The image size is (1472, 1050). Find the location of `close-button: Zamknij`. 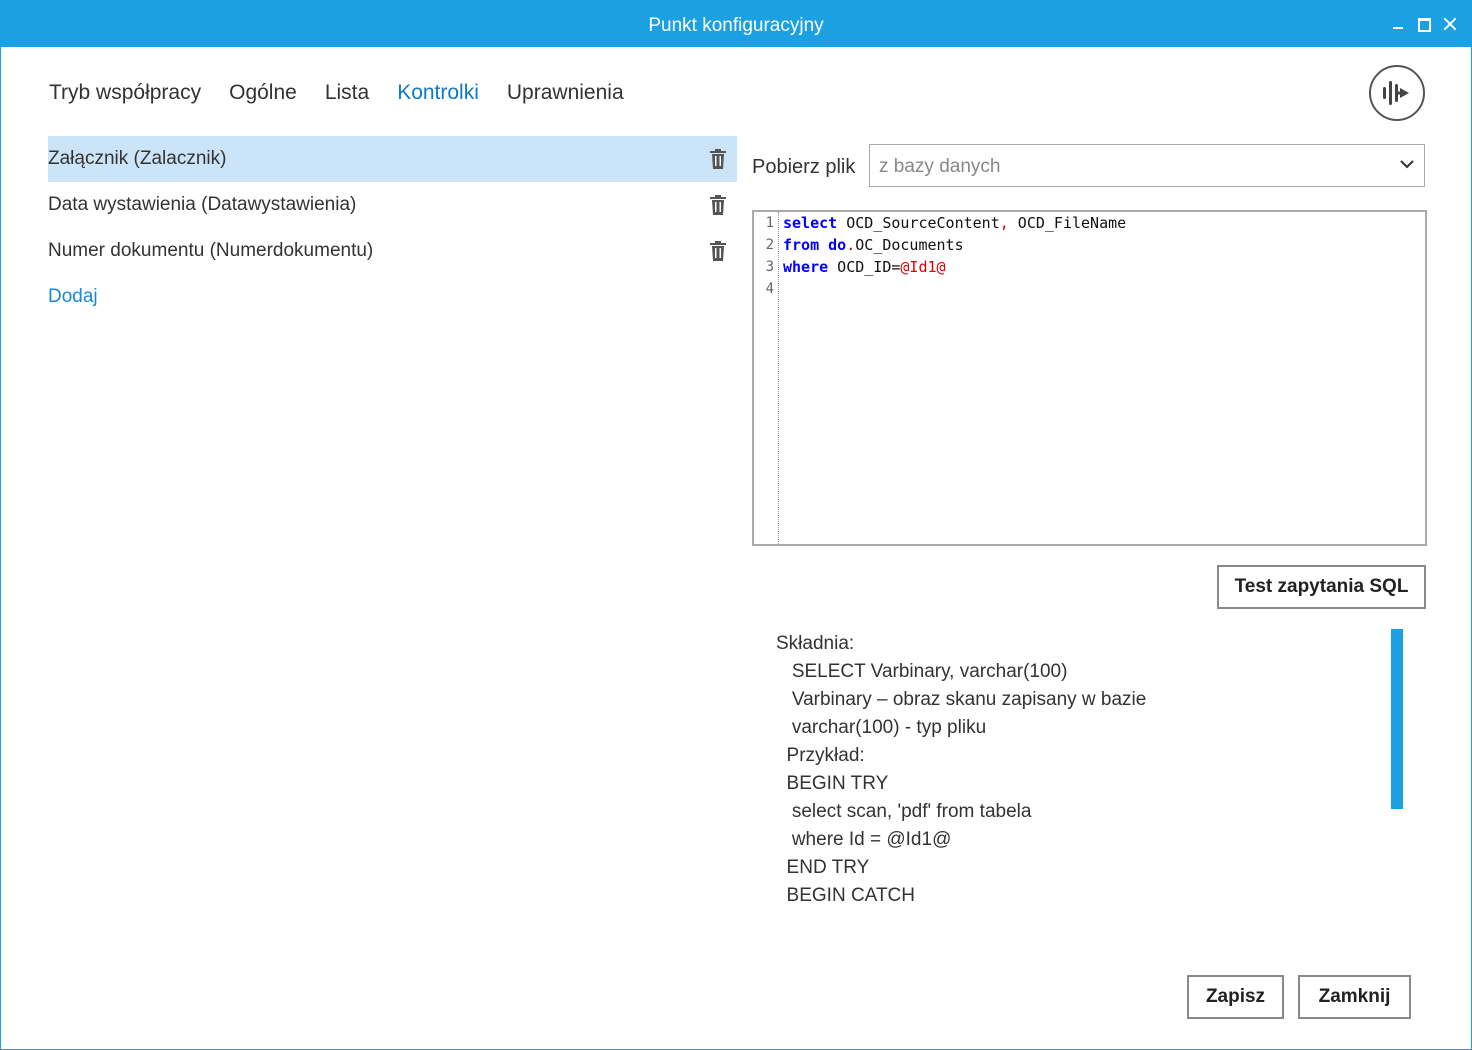

close-button: Zamknij is located at coordinates (1354, 997).